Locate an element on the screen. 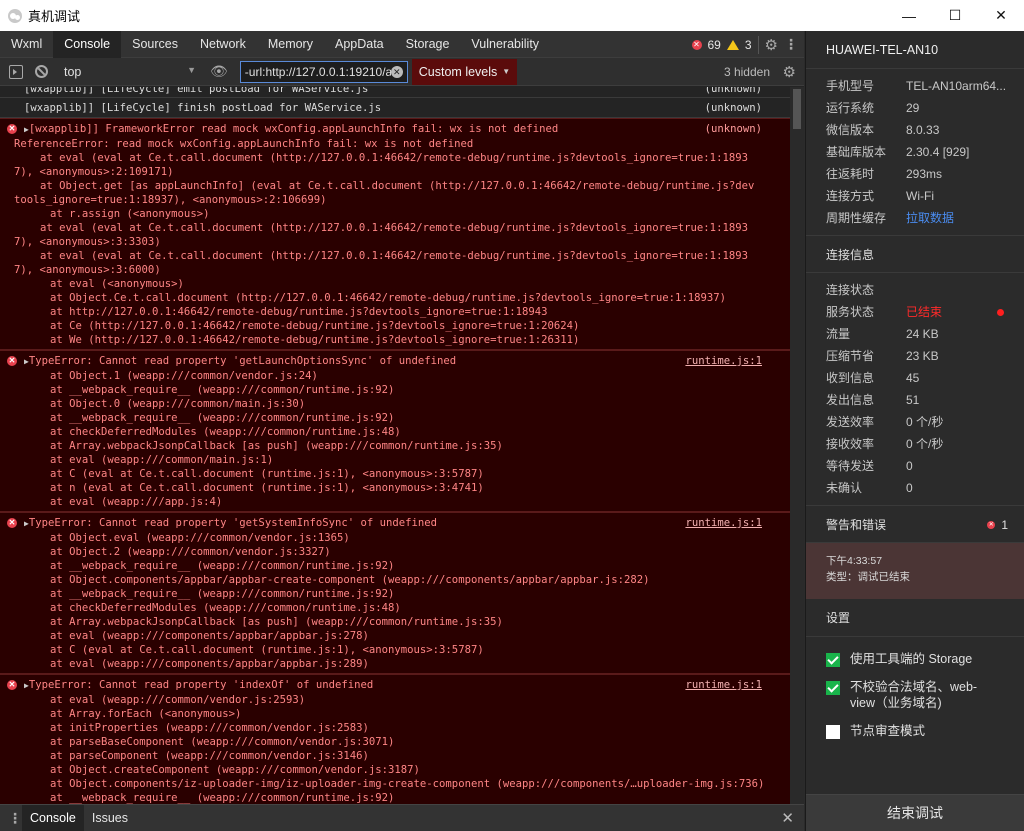 The height and width of the screenshot is (831, 1024). filter-field: ✕ is located at coordinates (323, 71).